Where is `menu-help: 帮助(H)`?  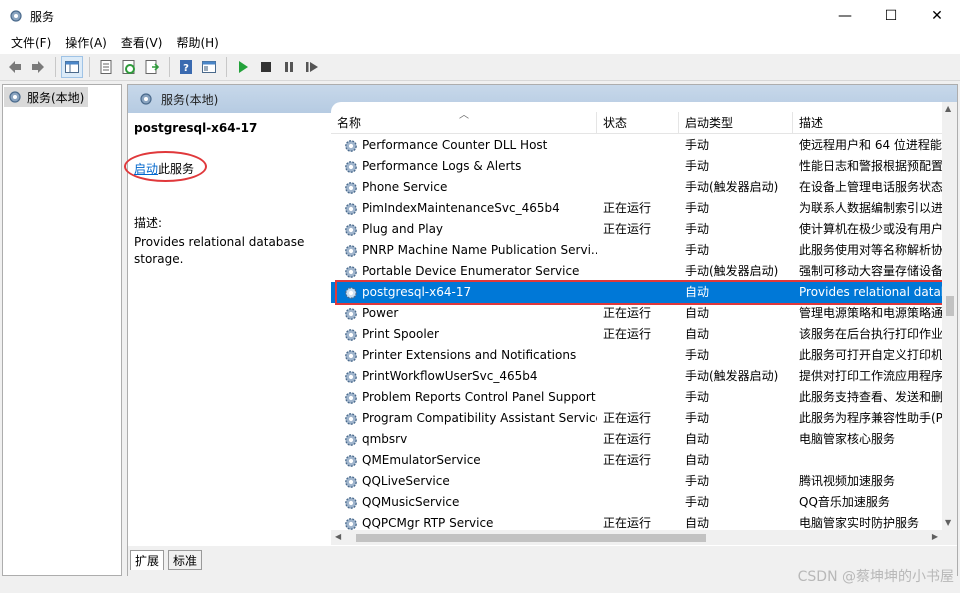 menu-help: 帮助(H) is located at coordinates (197, 43).